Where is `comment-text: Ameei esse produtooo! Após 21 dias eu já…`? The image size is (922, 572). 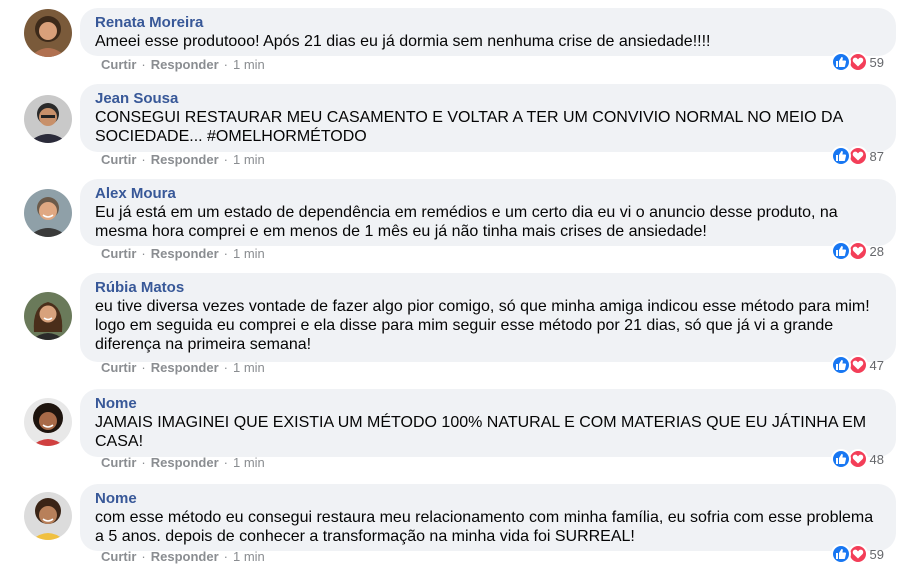
comment-text: Ameei esse produtooo! Após 21 dias eu já… is located at coordinates (403, 41).